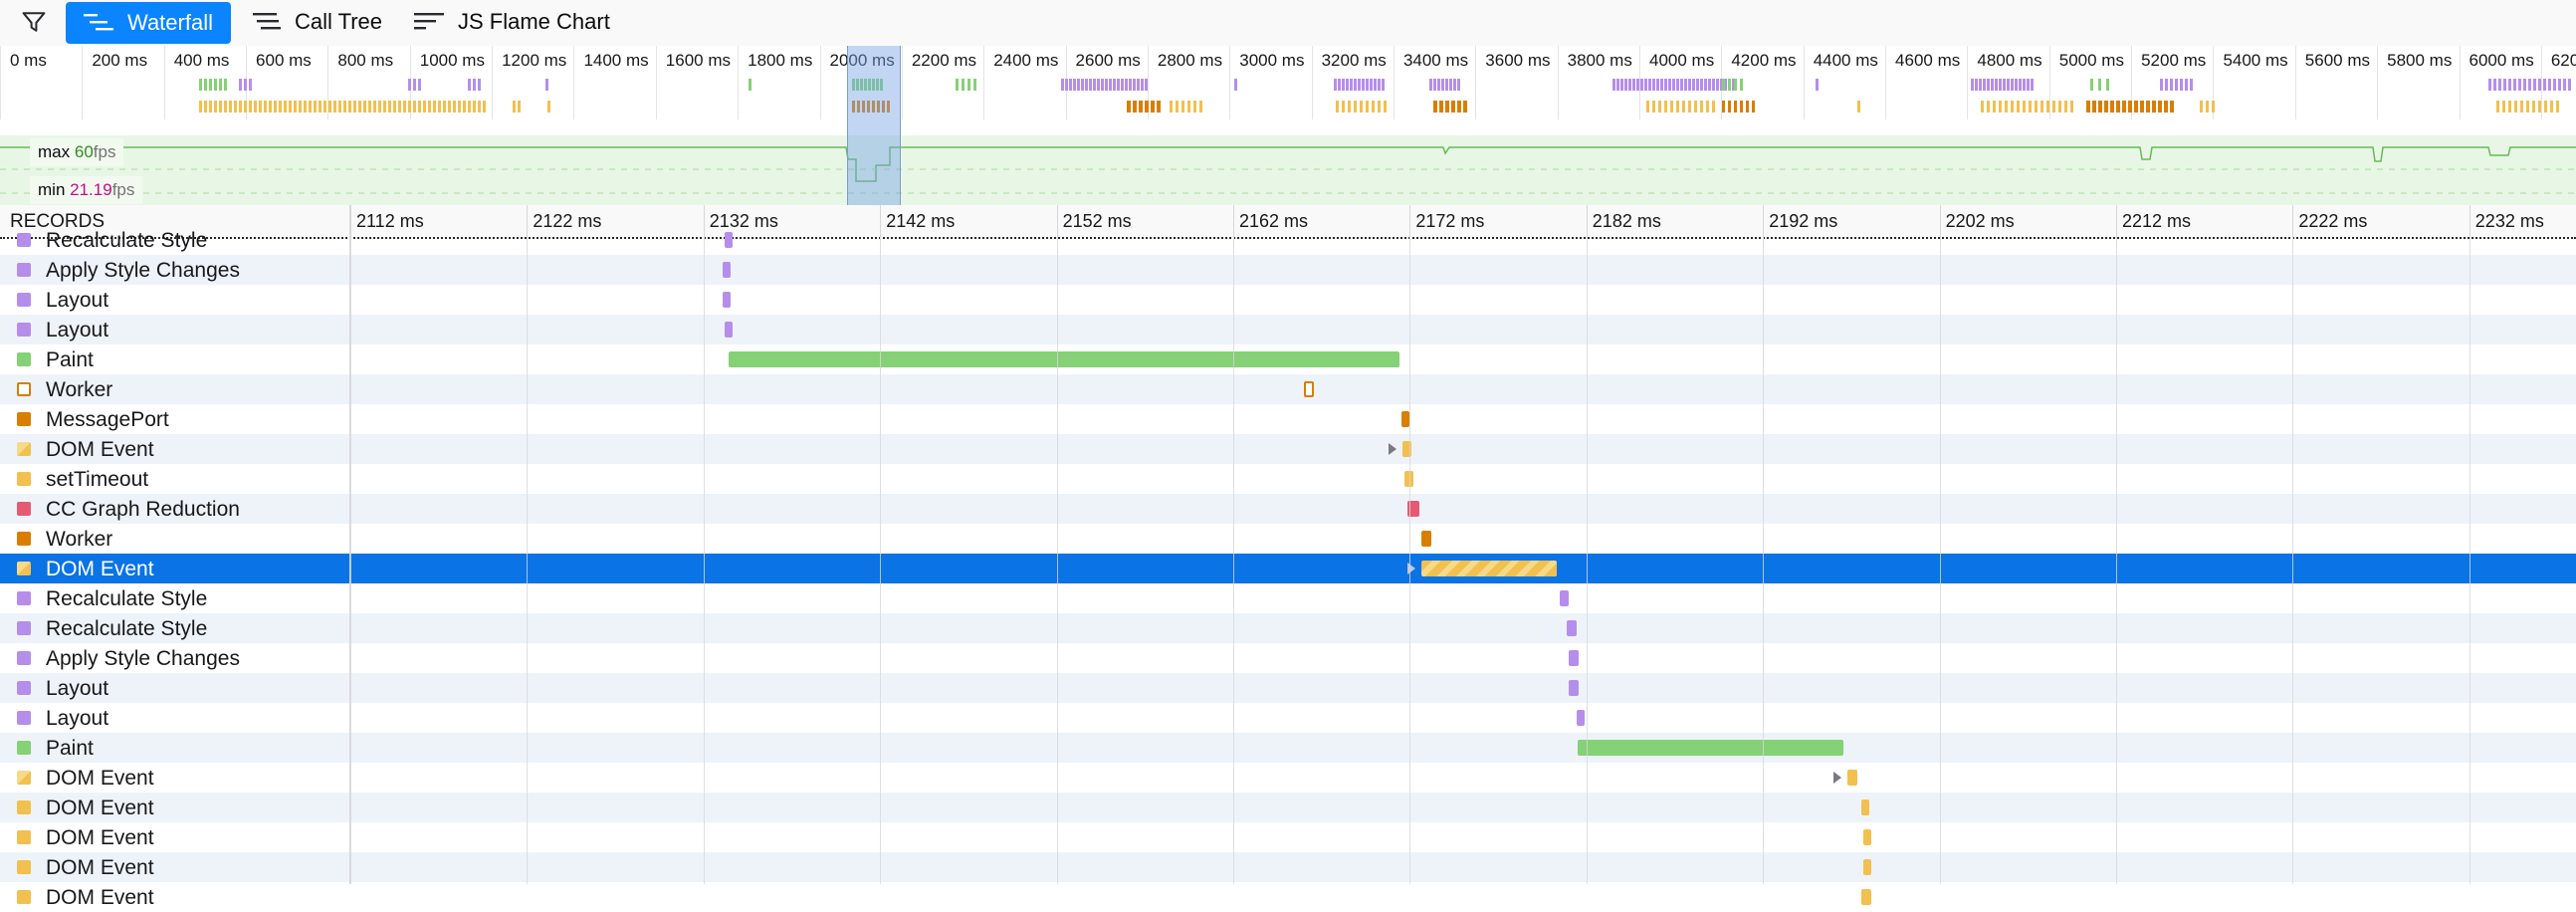 This screenshot has height=912, width=2576. What do you see at coordinates (100, 808) in the screenshot?
I see `record-label: DOM Event` at bounding box center [100, 808].